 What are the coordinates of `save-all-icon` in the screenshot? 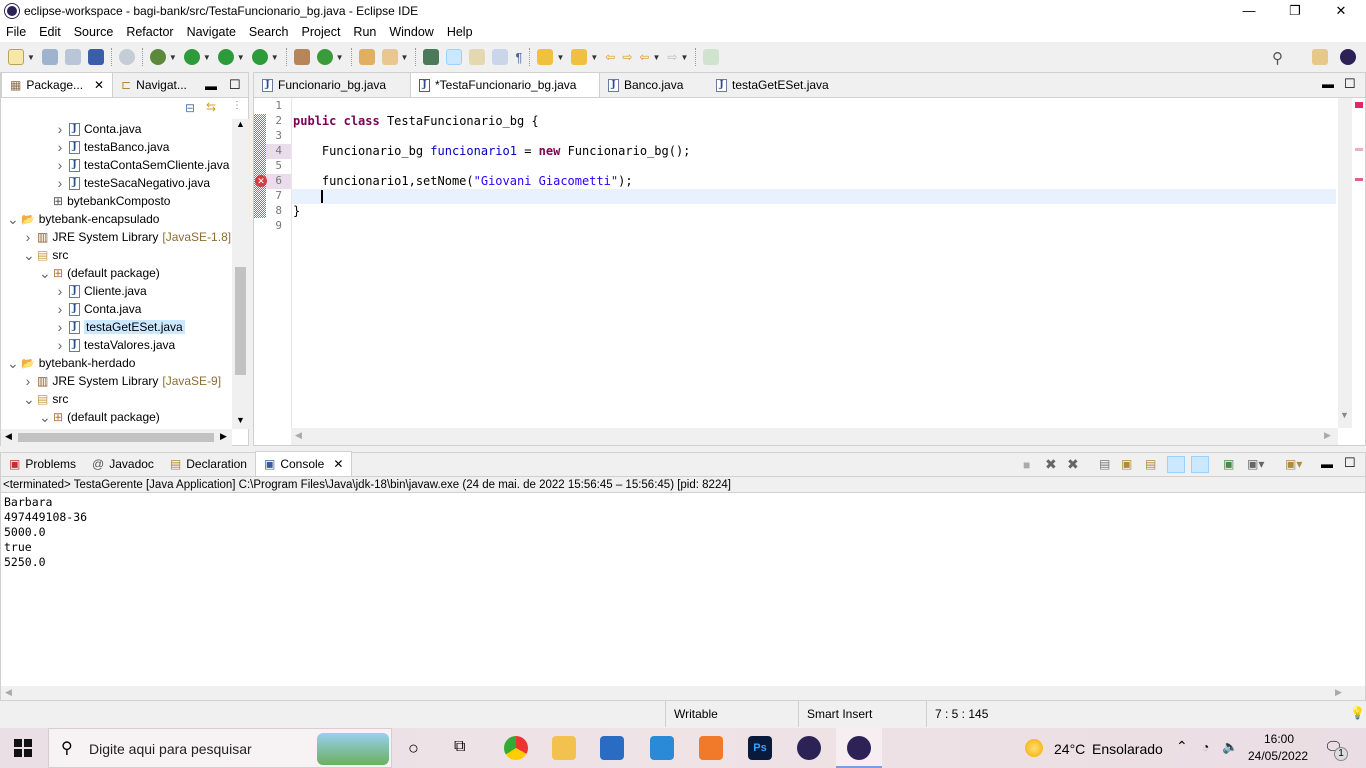 It's located at (72, 57).